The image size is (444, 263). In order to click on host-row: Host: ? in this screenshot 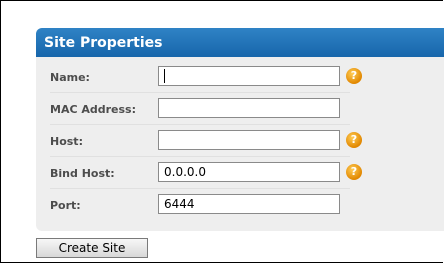, I will do `click(240, 142)`.